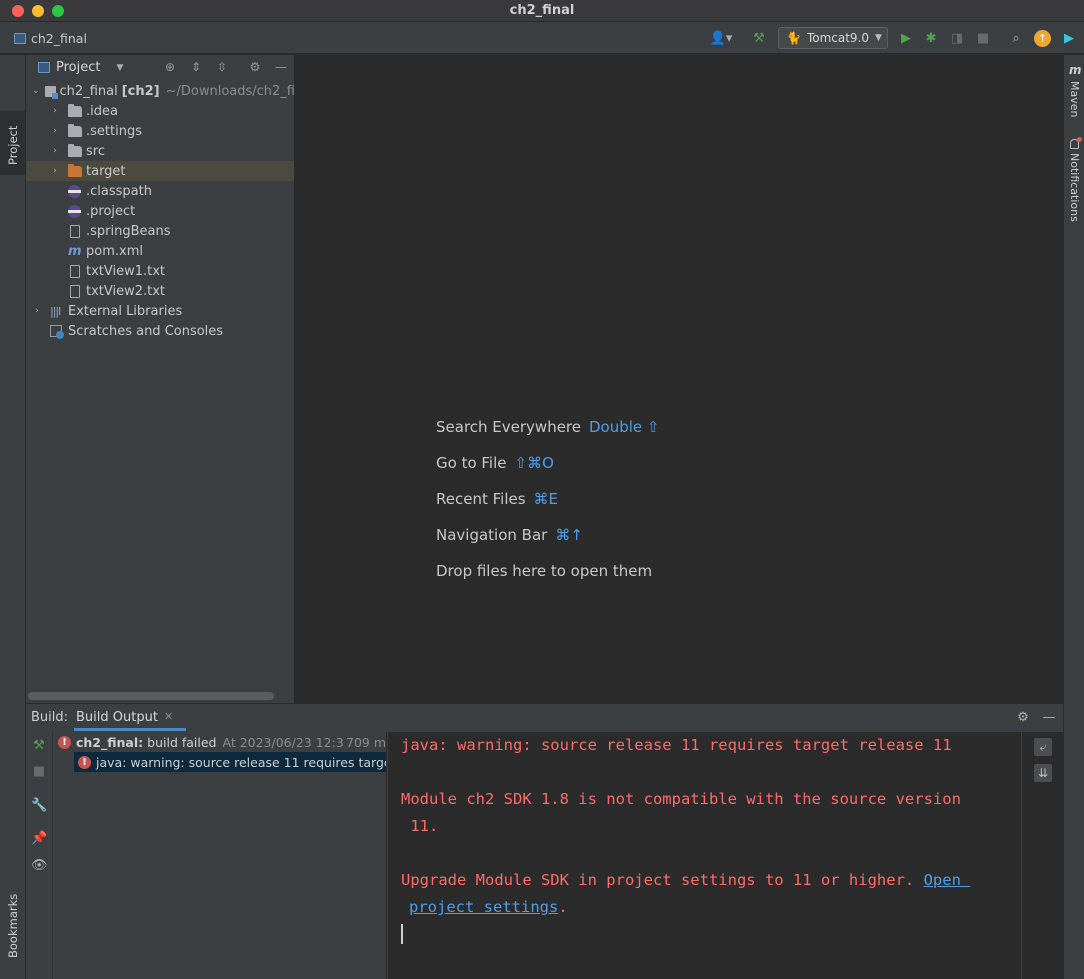 Image resolution: width=1084 pixels, height=979 pixels. What do you see at coordinates (402, 934) in the screenshot?
I see `text-cursor` at bounding box center [402, 934].